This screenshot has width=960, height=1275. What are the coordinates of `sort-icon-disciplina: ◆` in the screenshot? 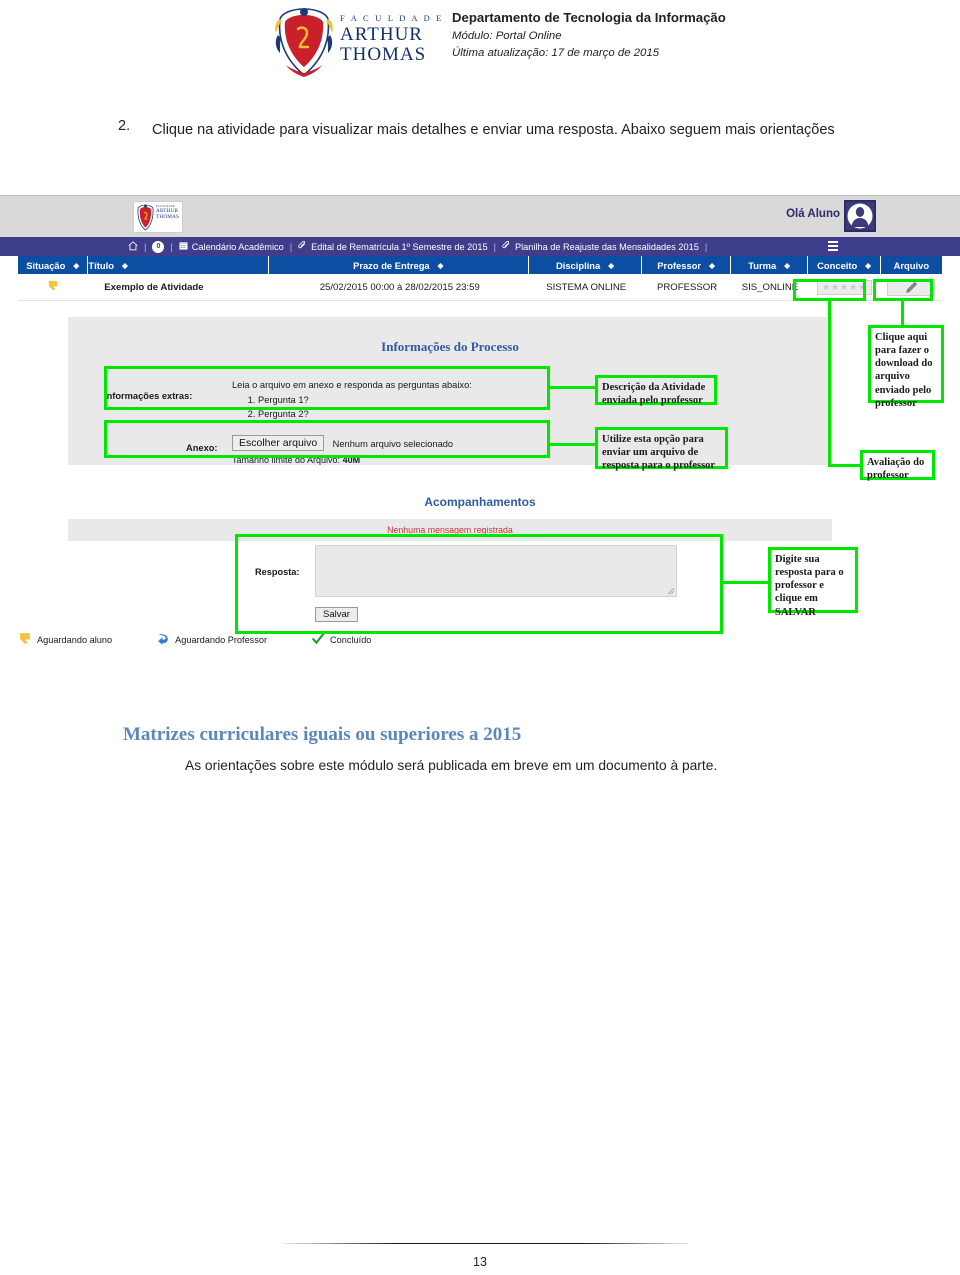 It's located at (611, 265).